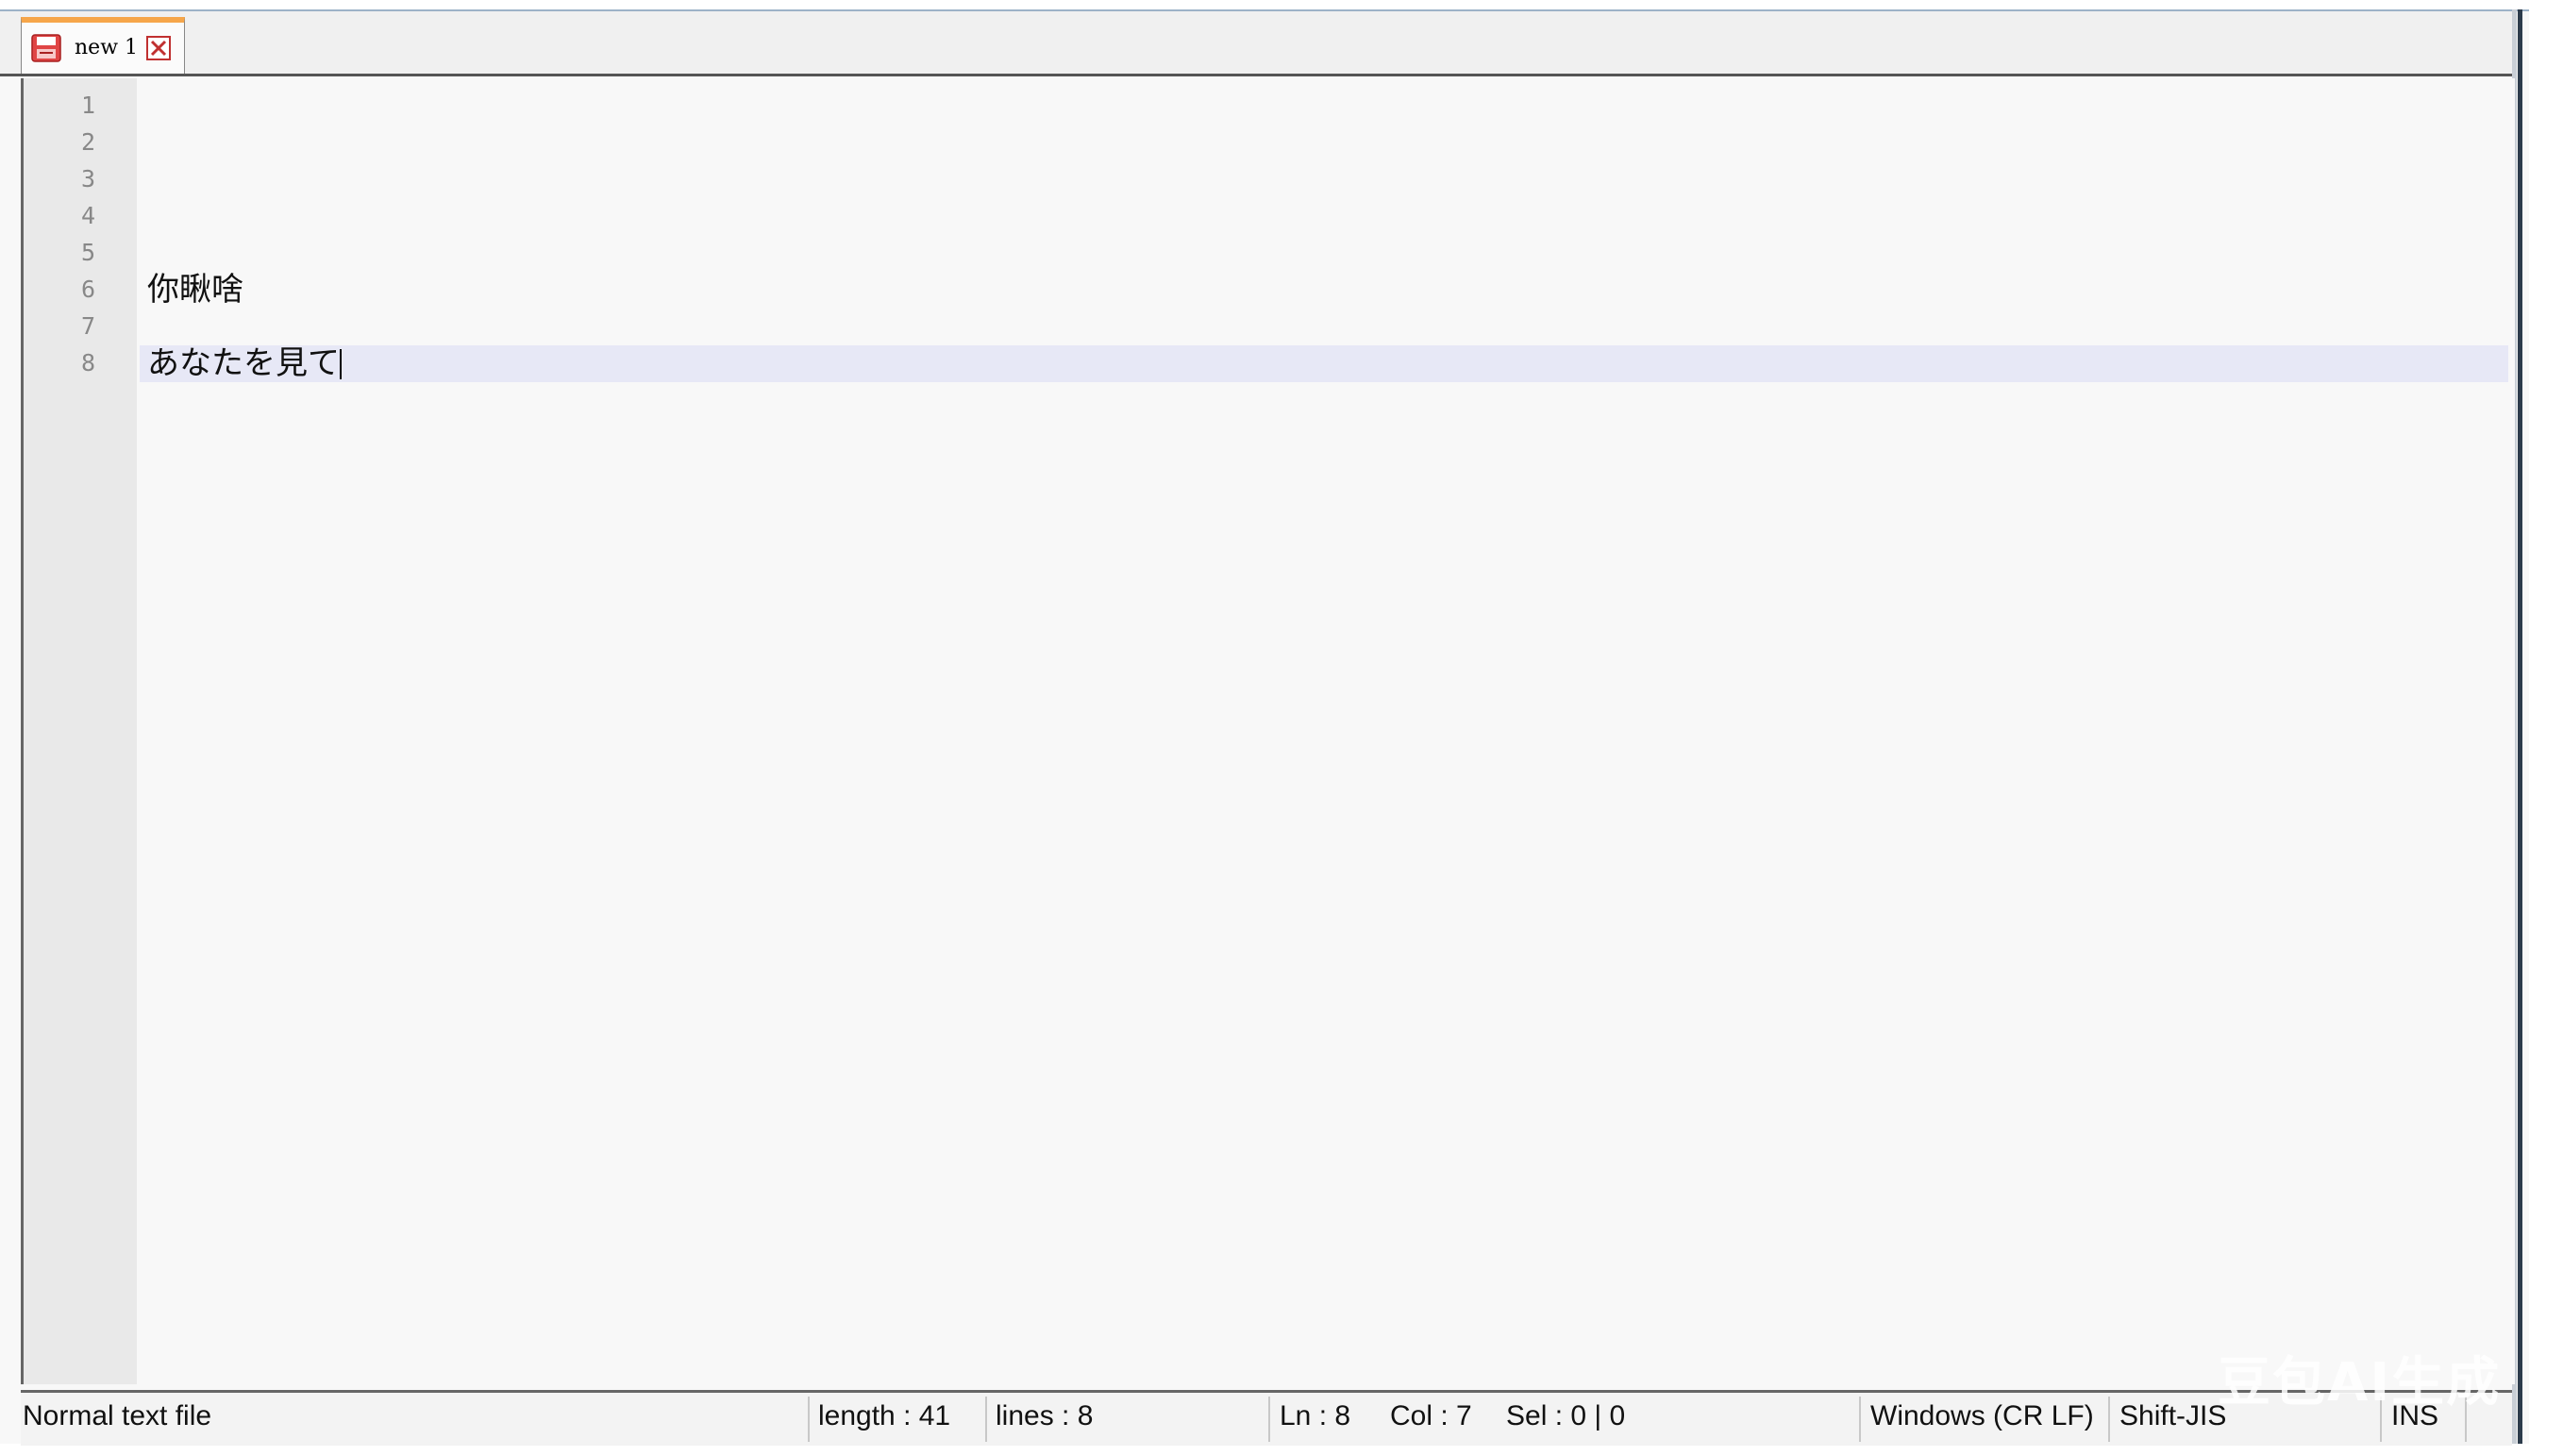  What do you see at coordinates (107, 47) in the screenshot?
I see `tab-label: new 1` at bounding box center [107, 47].